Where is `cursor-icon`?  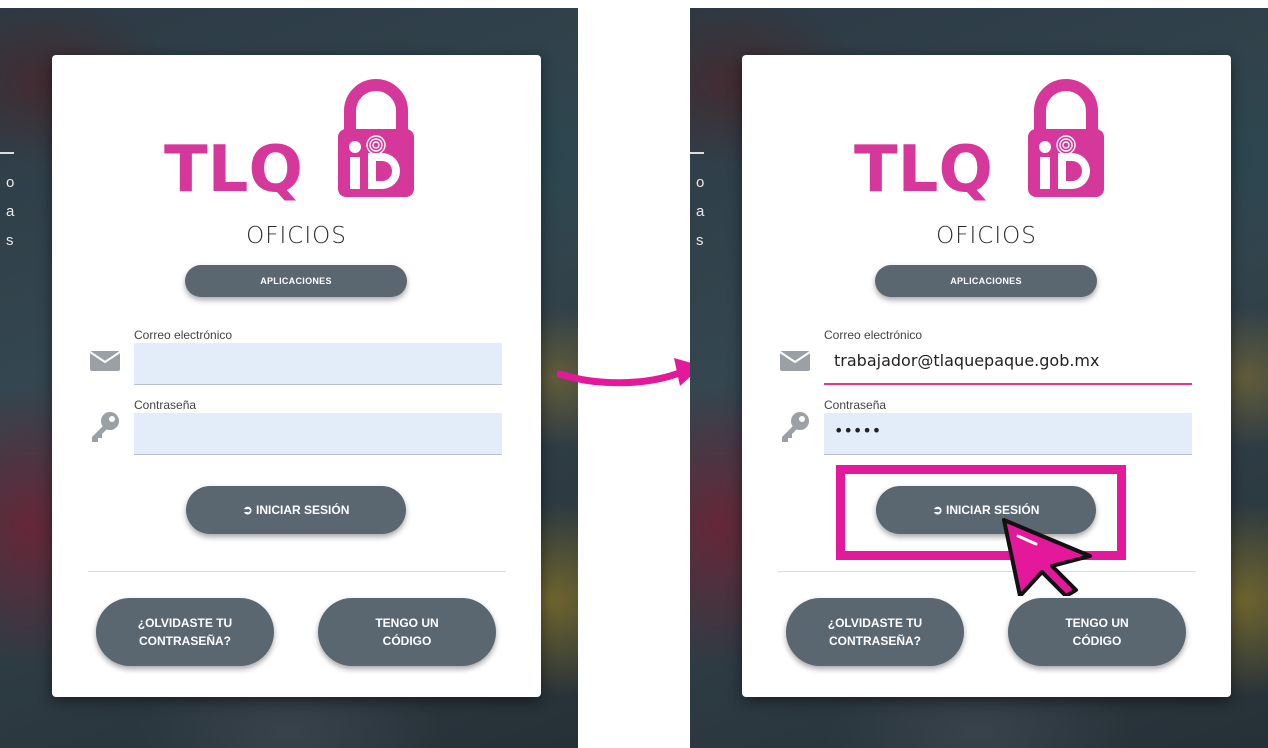
cursor-icon is located at coordinates (1047, 557).